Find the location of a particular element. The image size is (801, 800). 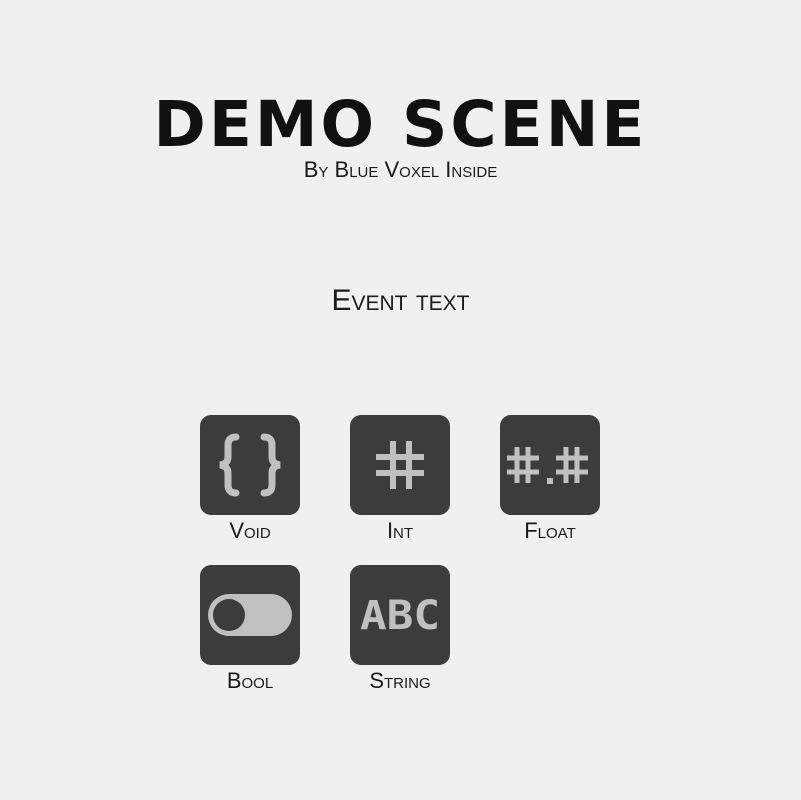

page-subtitle: By Blue Voxel Inside is located at coordinates (400, 169).